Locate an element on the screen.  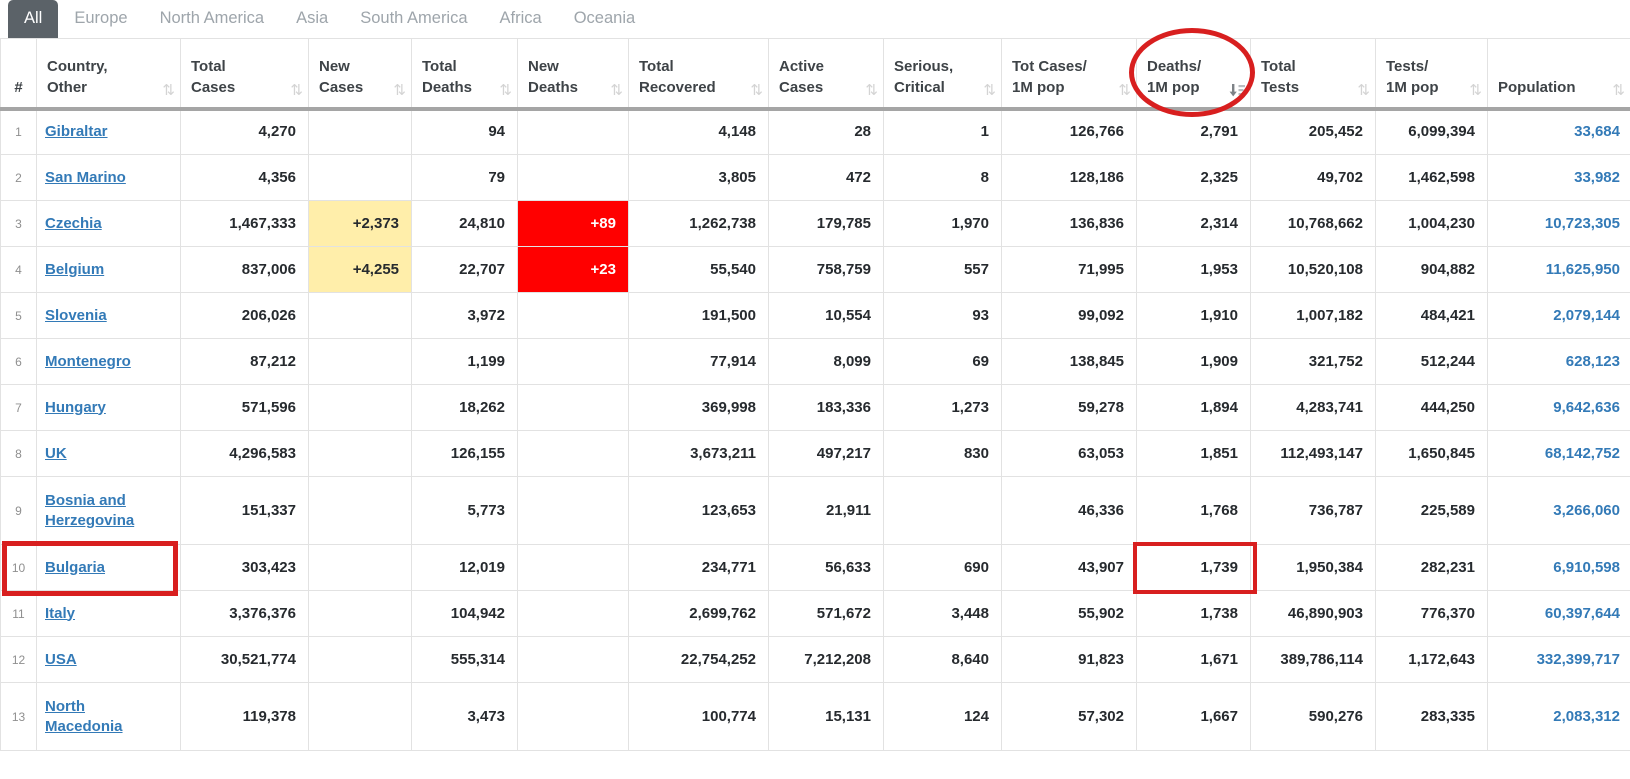
cell-serious-critical is located at coordinates (942, 510).